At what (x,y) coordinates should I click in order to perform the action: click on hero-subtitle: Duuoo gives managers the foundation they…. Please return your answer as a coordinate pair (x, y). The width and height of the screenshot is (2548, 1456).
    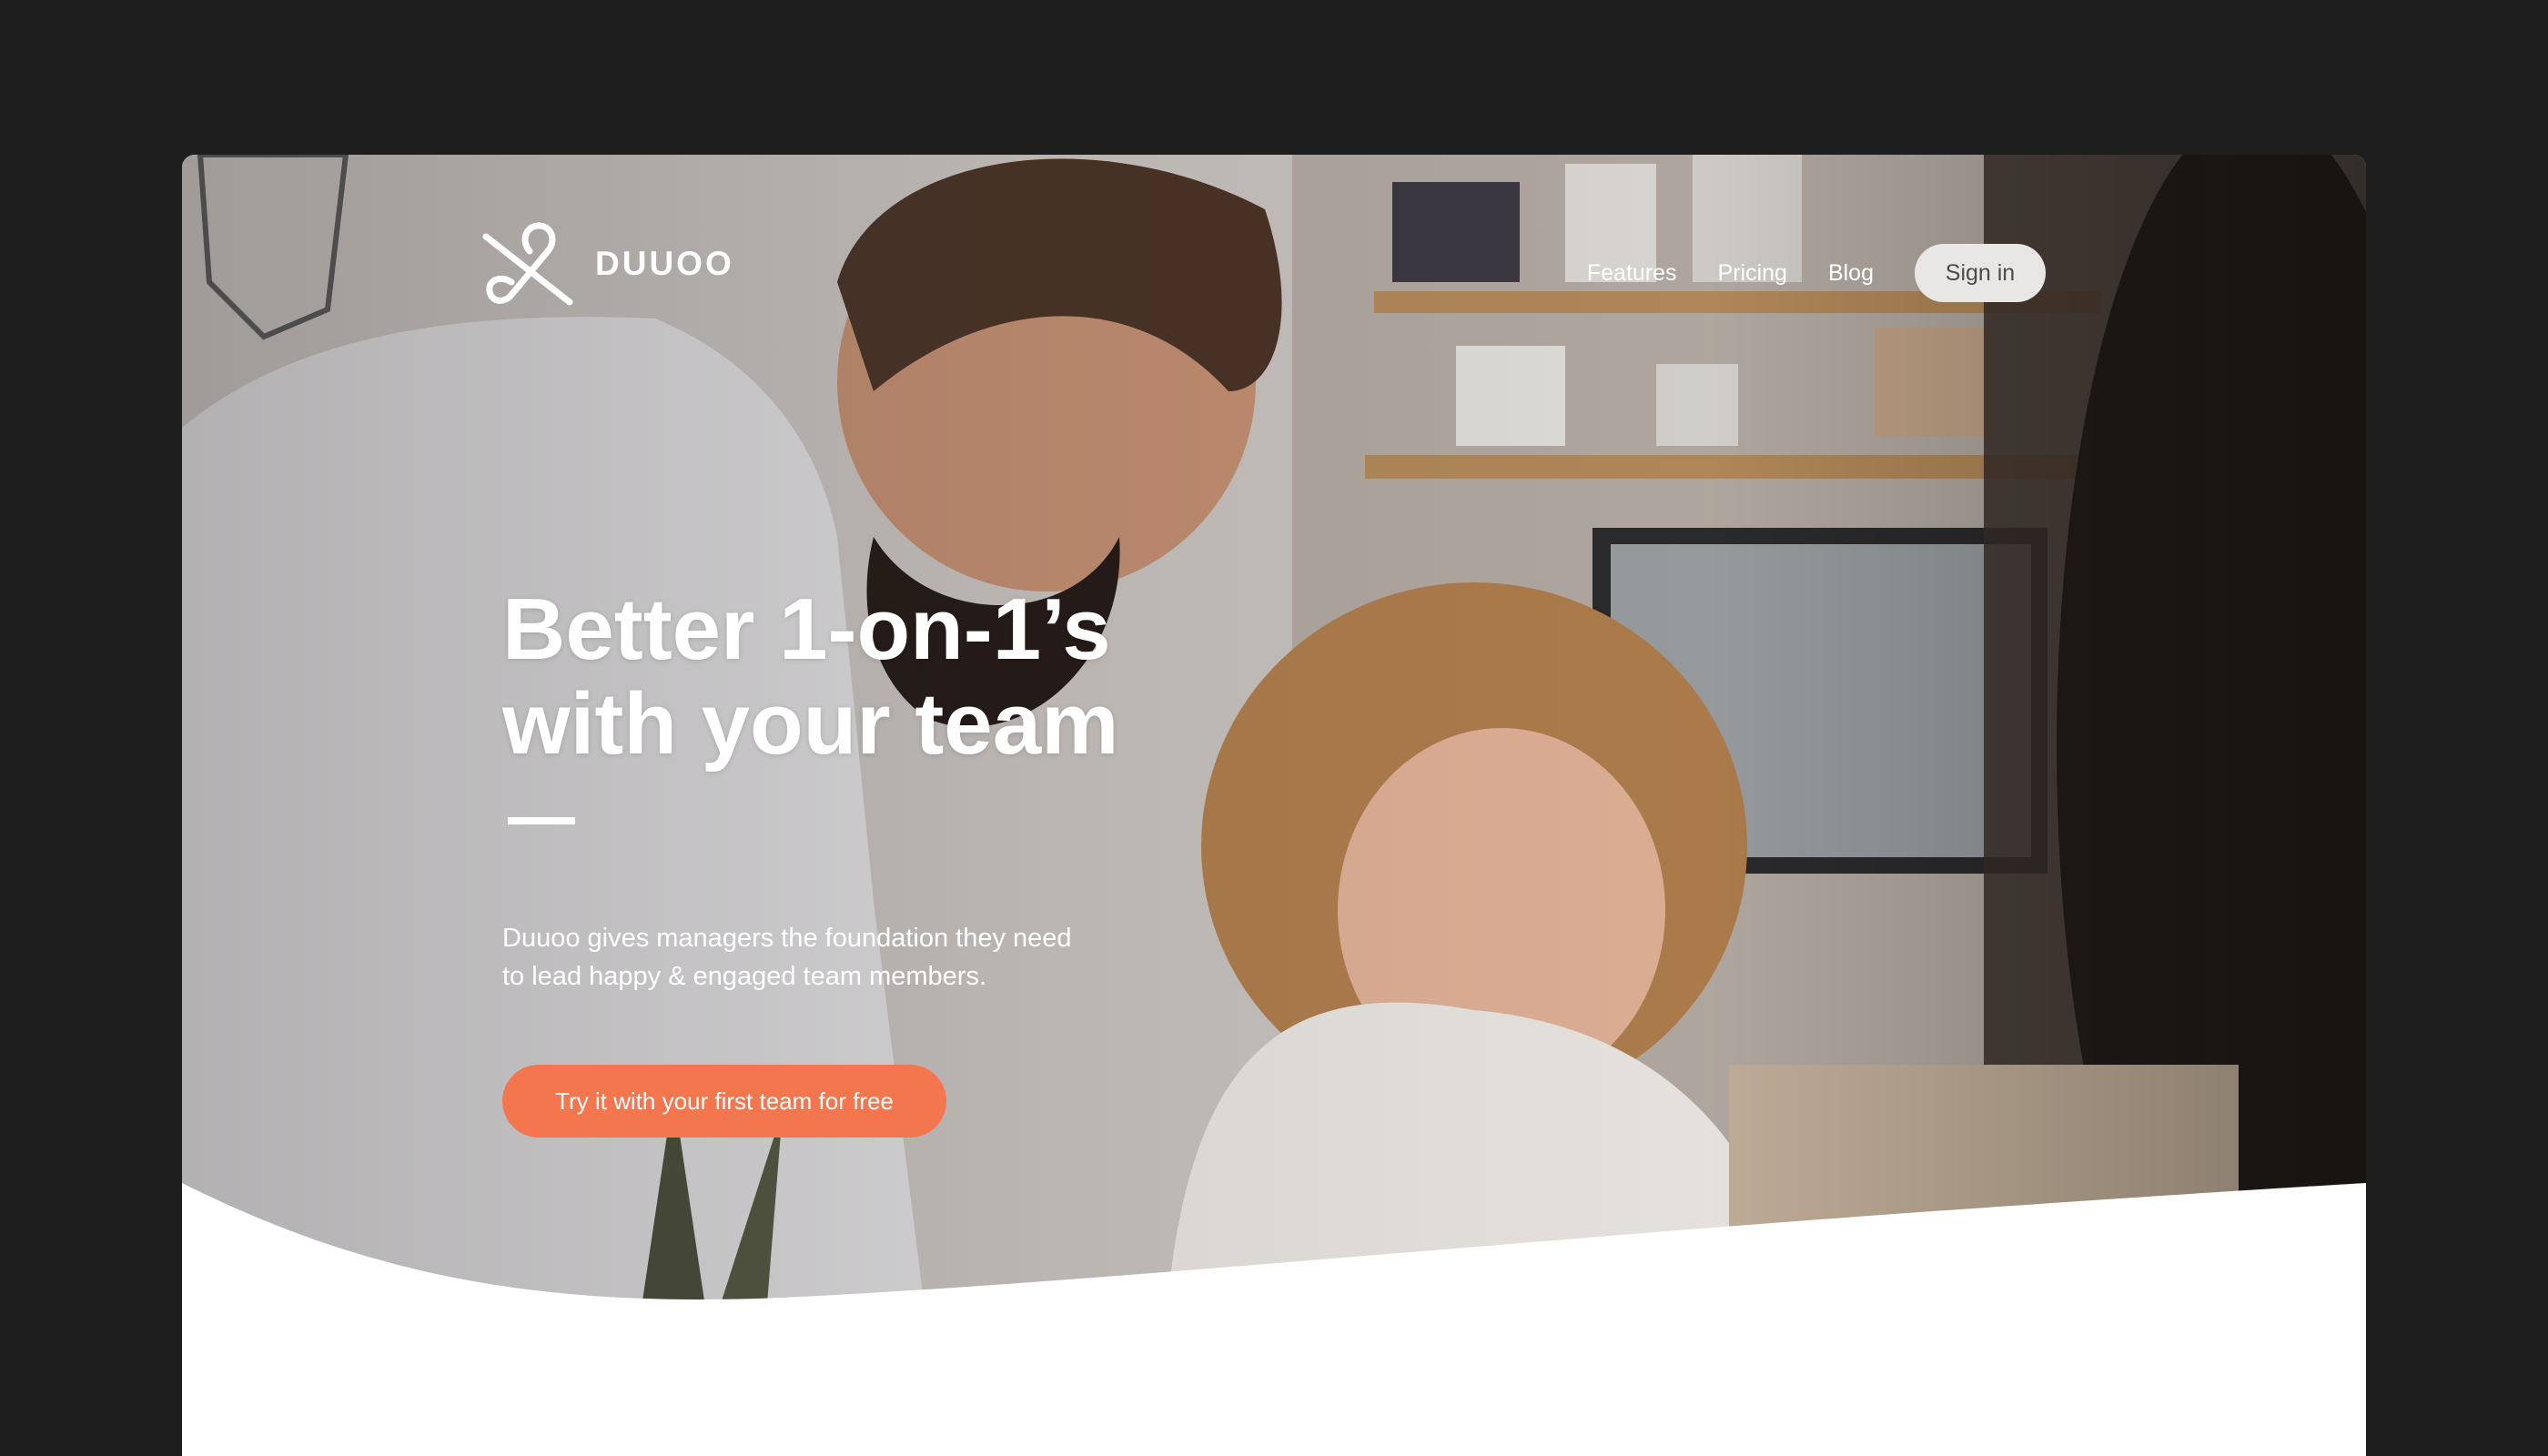
    Looking at the image, I should click on (848, 958).